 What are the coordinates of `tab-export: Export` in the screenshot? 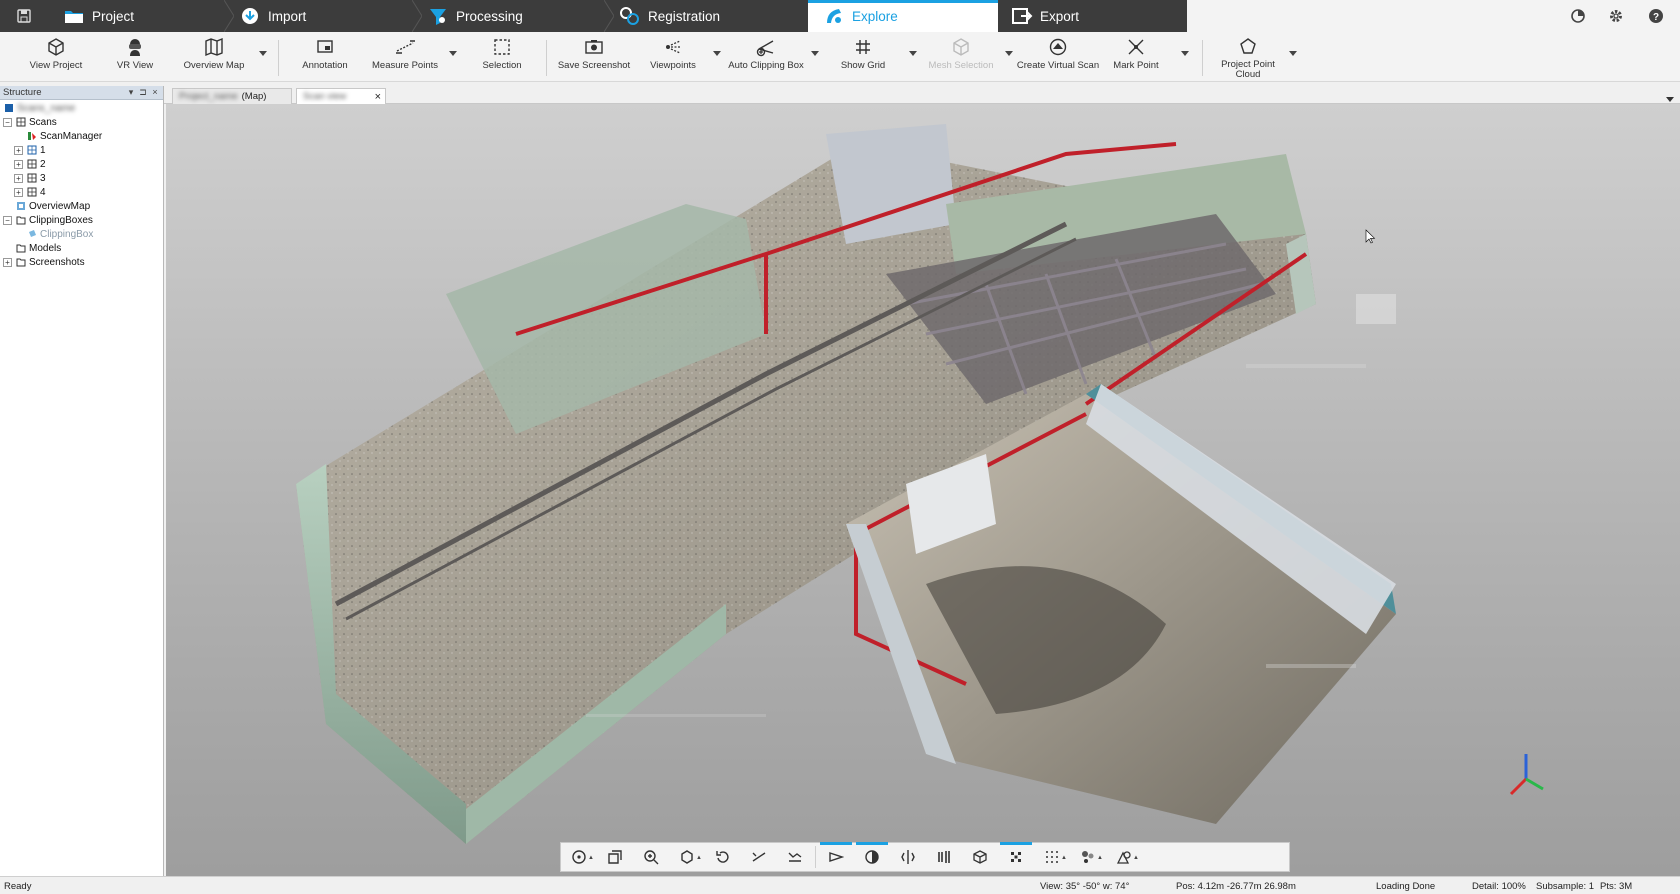 It's located at (1095, 16).